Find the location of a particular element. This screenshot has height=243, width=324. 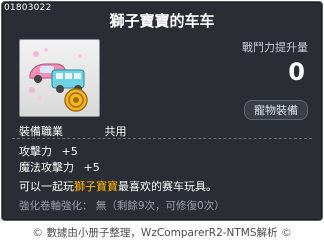

job-row: 裝備職業 共用 is located at coordinates (73, 131).